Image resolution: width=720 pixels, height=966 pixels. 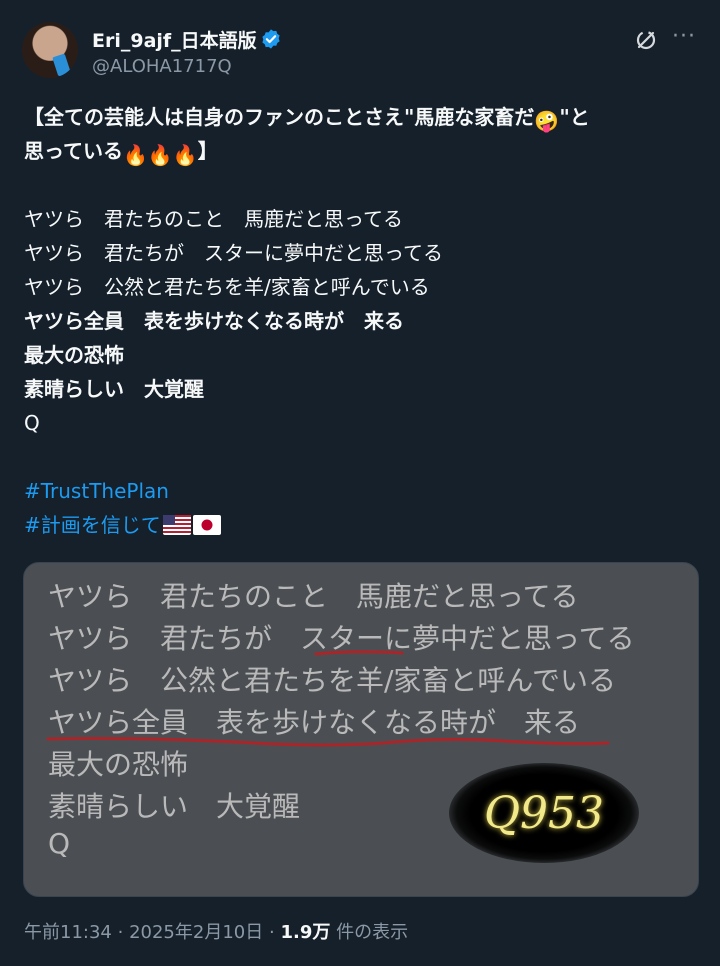 What do you see at coordinates (206, 525) in the screenshot?
I see `japan-flag-icon` at bounding box center [206, 525].